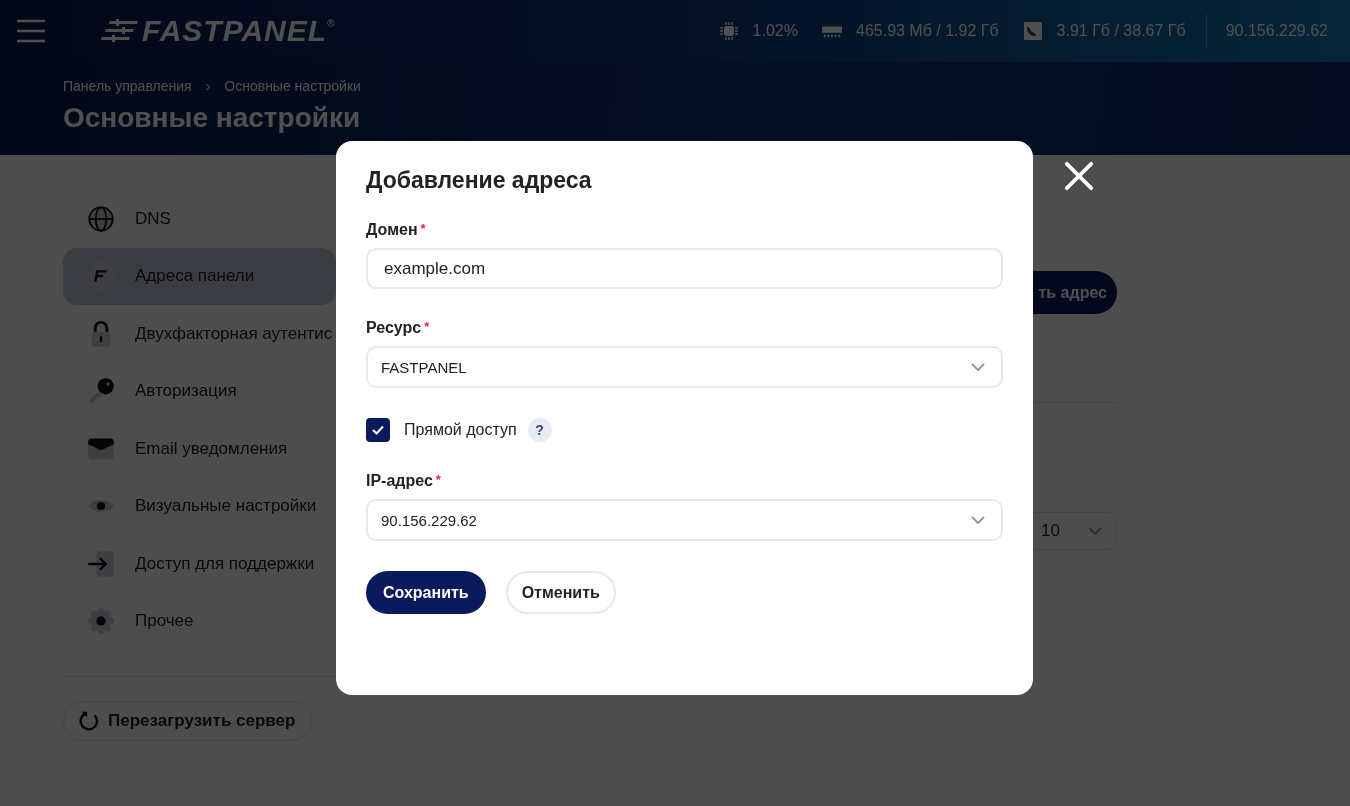  What do you see at coordinates (199, 219) in the screenshot?
I see `sidebar-item: DNS` at bounding box center [199, 219].